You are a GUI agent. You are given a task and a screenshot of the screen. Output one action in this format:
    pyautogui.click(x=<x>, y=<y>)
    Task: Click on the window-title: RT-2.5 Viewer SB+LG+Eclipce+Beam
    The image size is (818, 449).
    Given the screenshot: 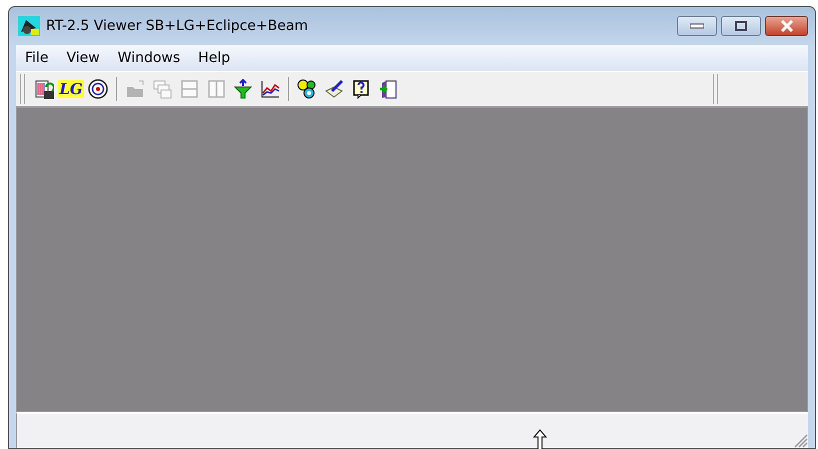 What is the action you would take?
    pyautogui.click(x=178, y=26)
    